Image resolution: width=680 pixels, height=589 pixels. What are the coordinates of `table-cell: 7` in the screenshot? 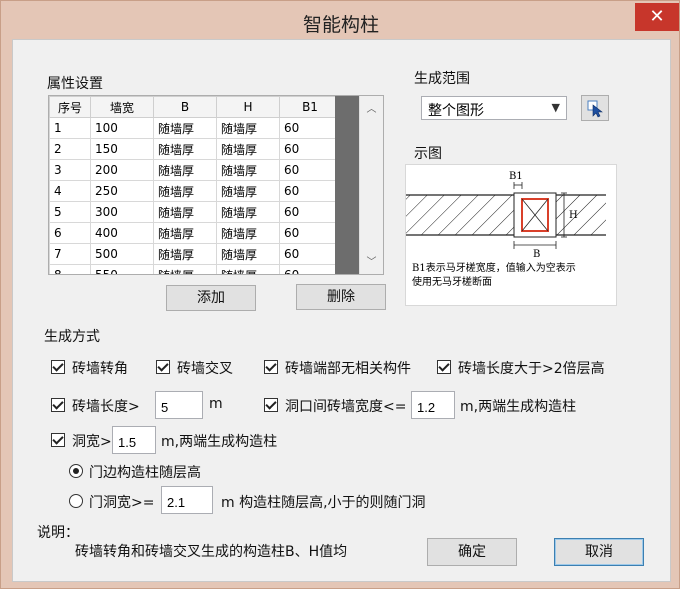 It's located at (70, 254).